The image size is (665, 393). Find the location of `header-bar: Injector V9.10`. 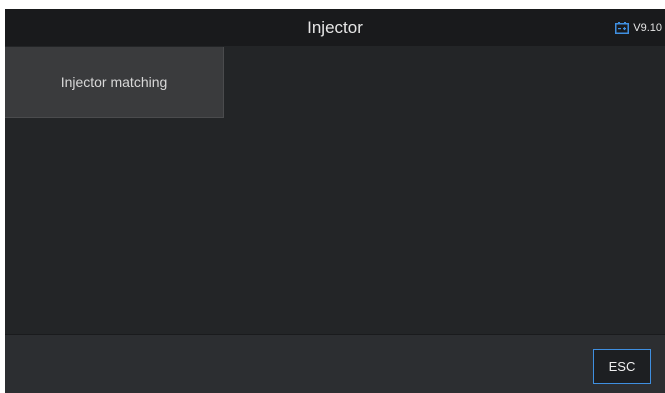

header-bar: Injector V9.10 is located at coordinates (335, 27).